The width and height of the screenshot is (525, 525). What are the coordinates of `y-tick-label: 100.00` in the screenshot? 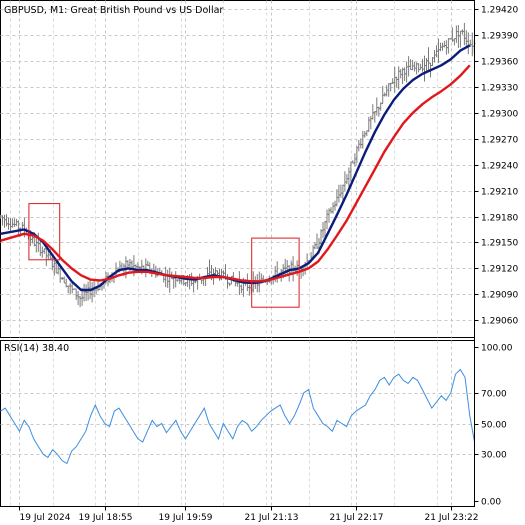 It's located at (497, 349).